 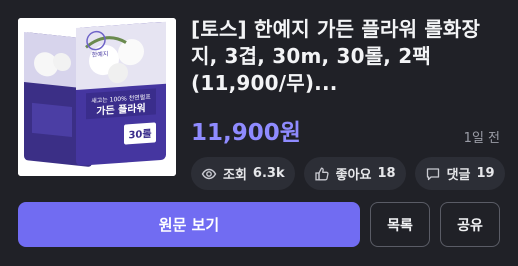 I want to click on svg-text: 30롤, so click(x=139, y=135).